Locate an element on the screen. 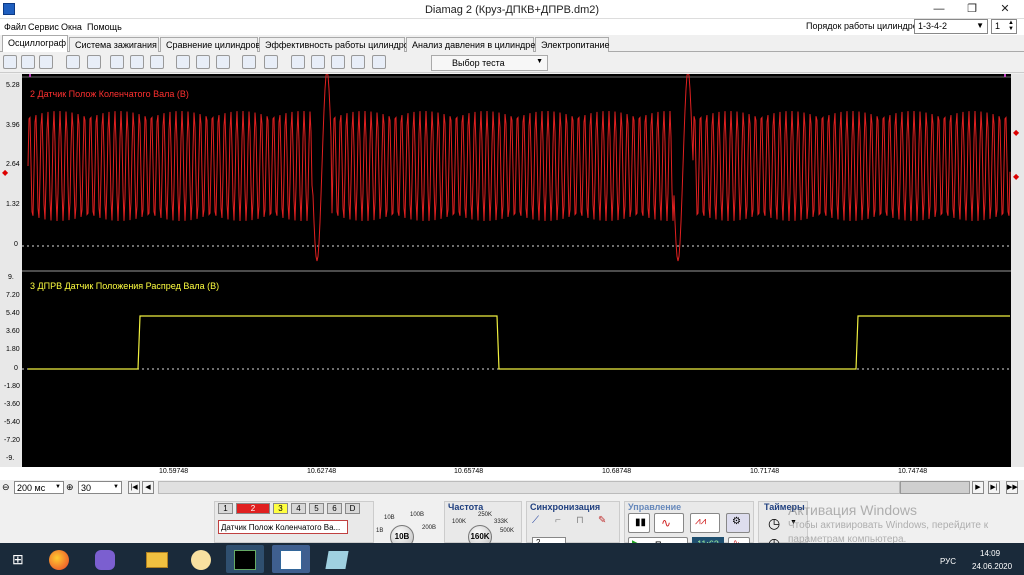 The height and width of the screenshot is (575, 1024). cylinder-spinner: 1 ▲ ▼ is located at coordinates (1004, 26).